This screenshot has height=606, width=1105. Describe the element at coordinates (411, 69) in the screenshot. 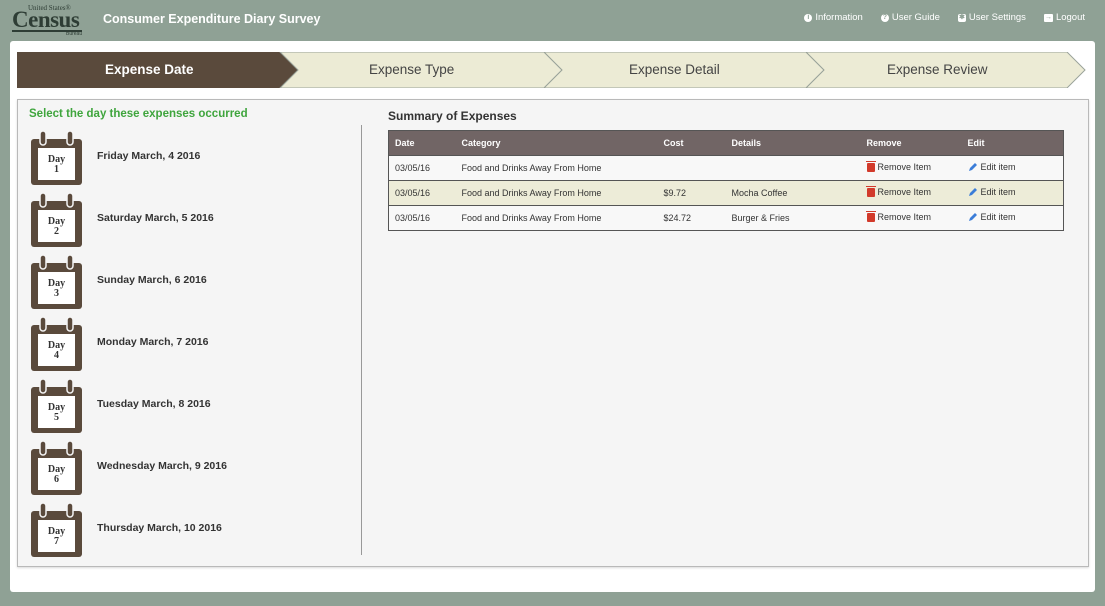

I see `step-expense-type: Expense Type` at that location.